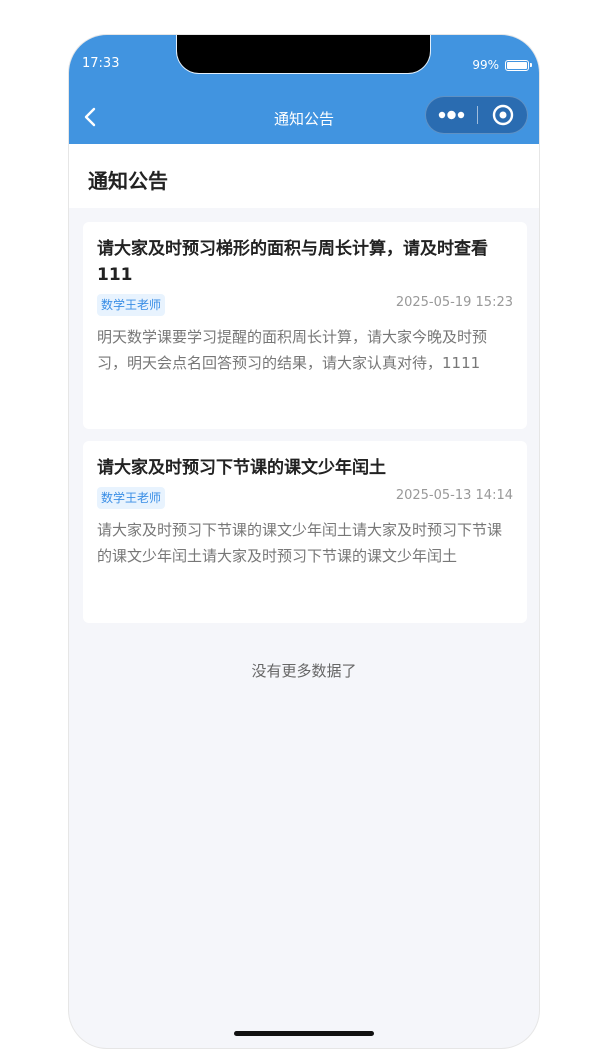 This screenshot has width=601, height=1052. I want to click on camera-notch, so click(303, 54).